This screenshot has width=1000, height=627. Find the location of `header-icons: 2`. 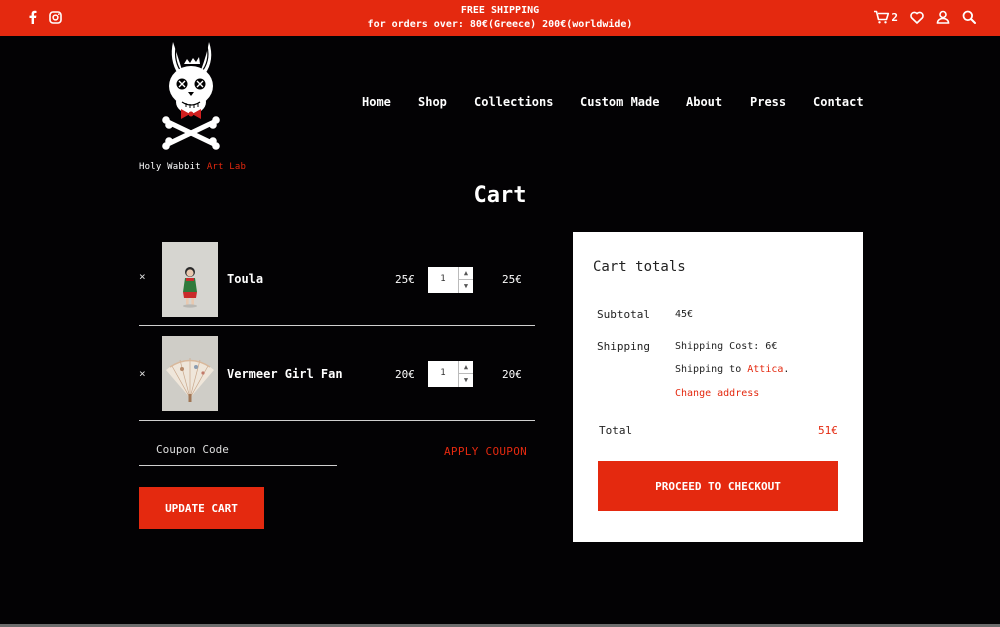

header-icons: 2 is located at coordinates (924, 17).